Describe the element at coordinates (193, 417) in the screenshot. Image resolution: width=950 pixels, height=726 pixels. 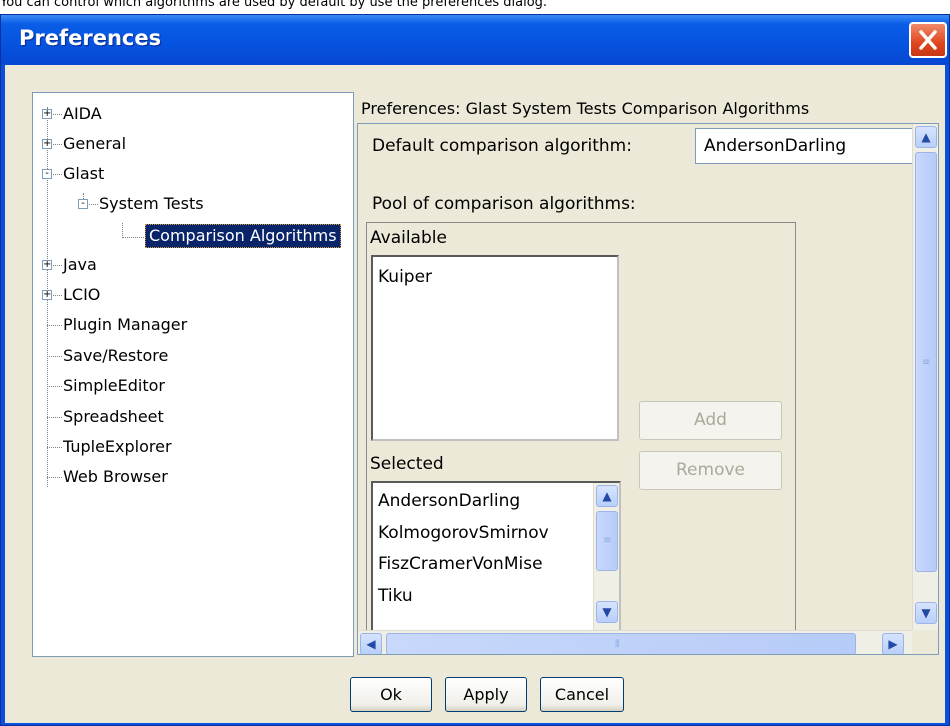
I see `tree-item-spreadsheet: Spreadsheet` at that location.